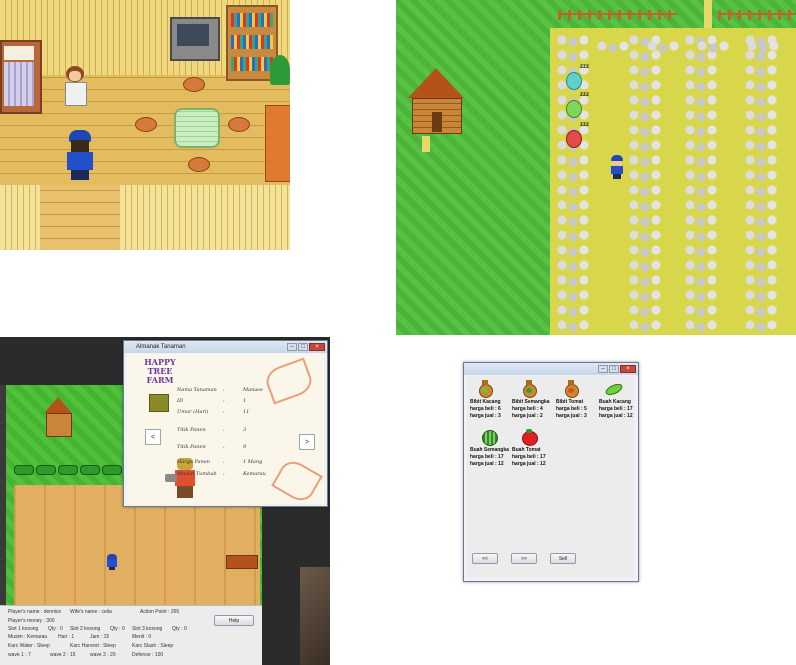 This screenshot has width=796, height=665. I want to click on wife-character-sprite, so click(75, 86).